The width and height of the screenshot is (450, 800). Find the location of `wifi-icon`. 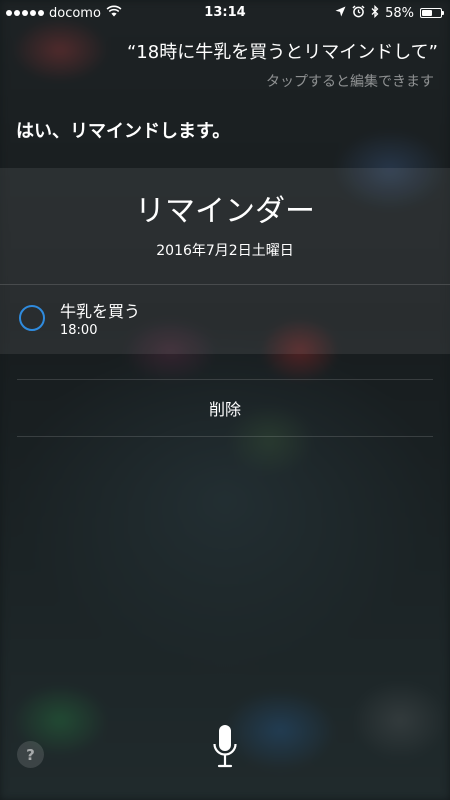

wifi-icon is located at coordinates (114, 13).